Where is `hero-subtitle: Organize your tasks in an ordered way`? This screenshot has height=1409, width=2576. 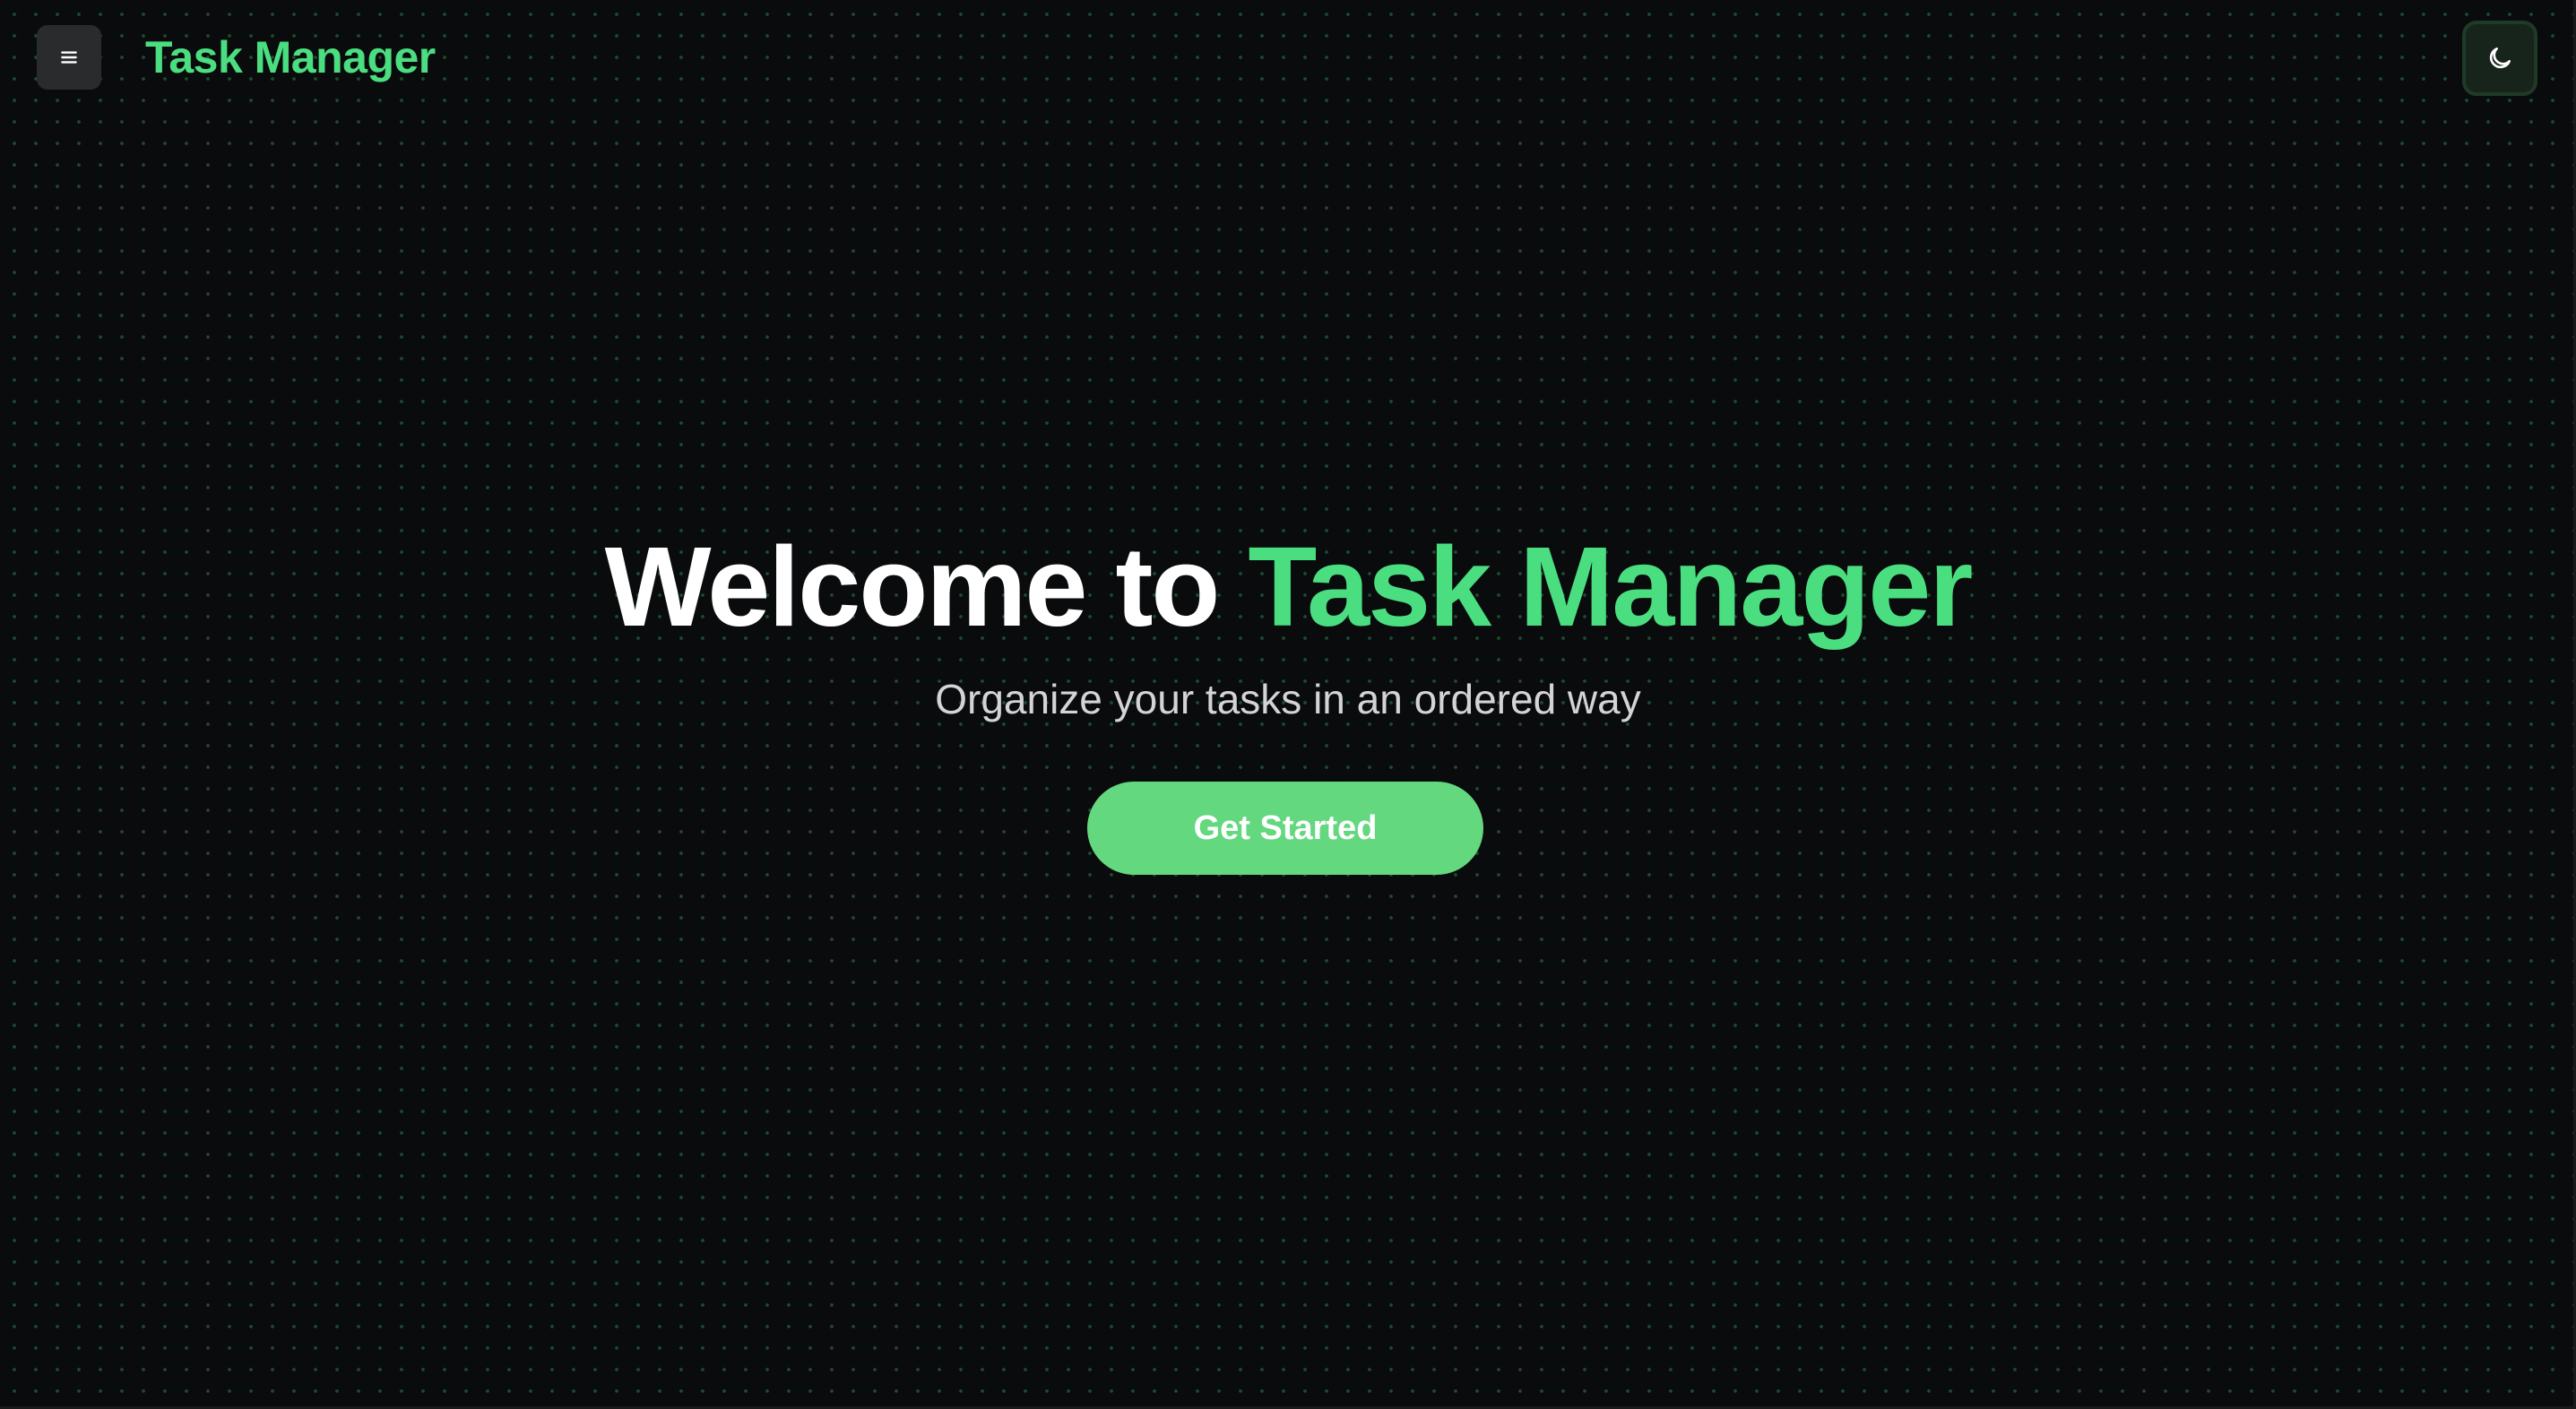
hero-subtitle: Organize your tasks in an ordered way is located at coordinates (1288, 699).